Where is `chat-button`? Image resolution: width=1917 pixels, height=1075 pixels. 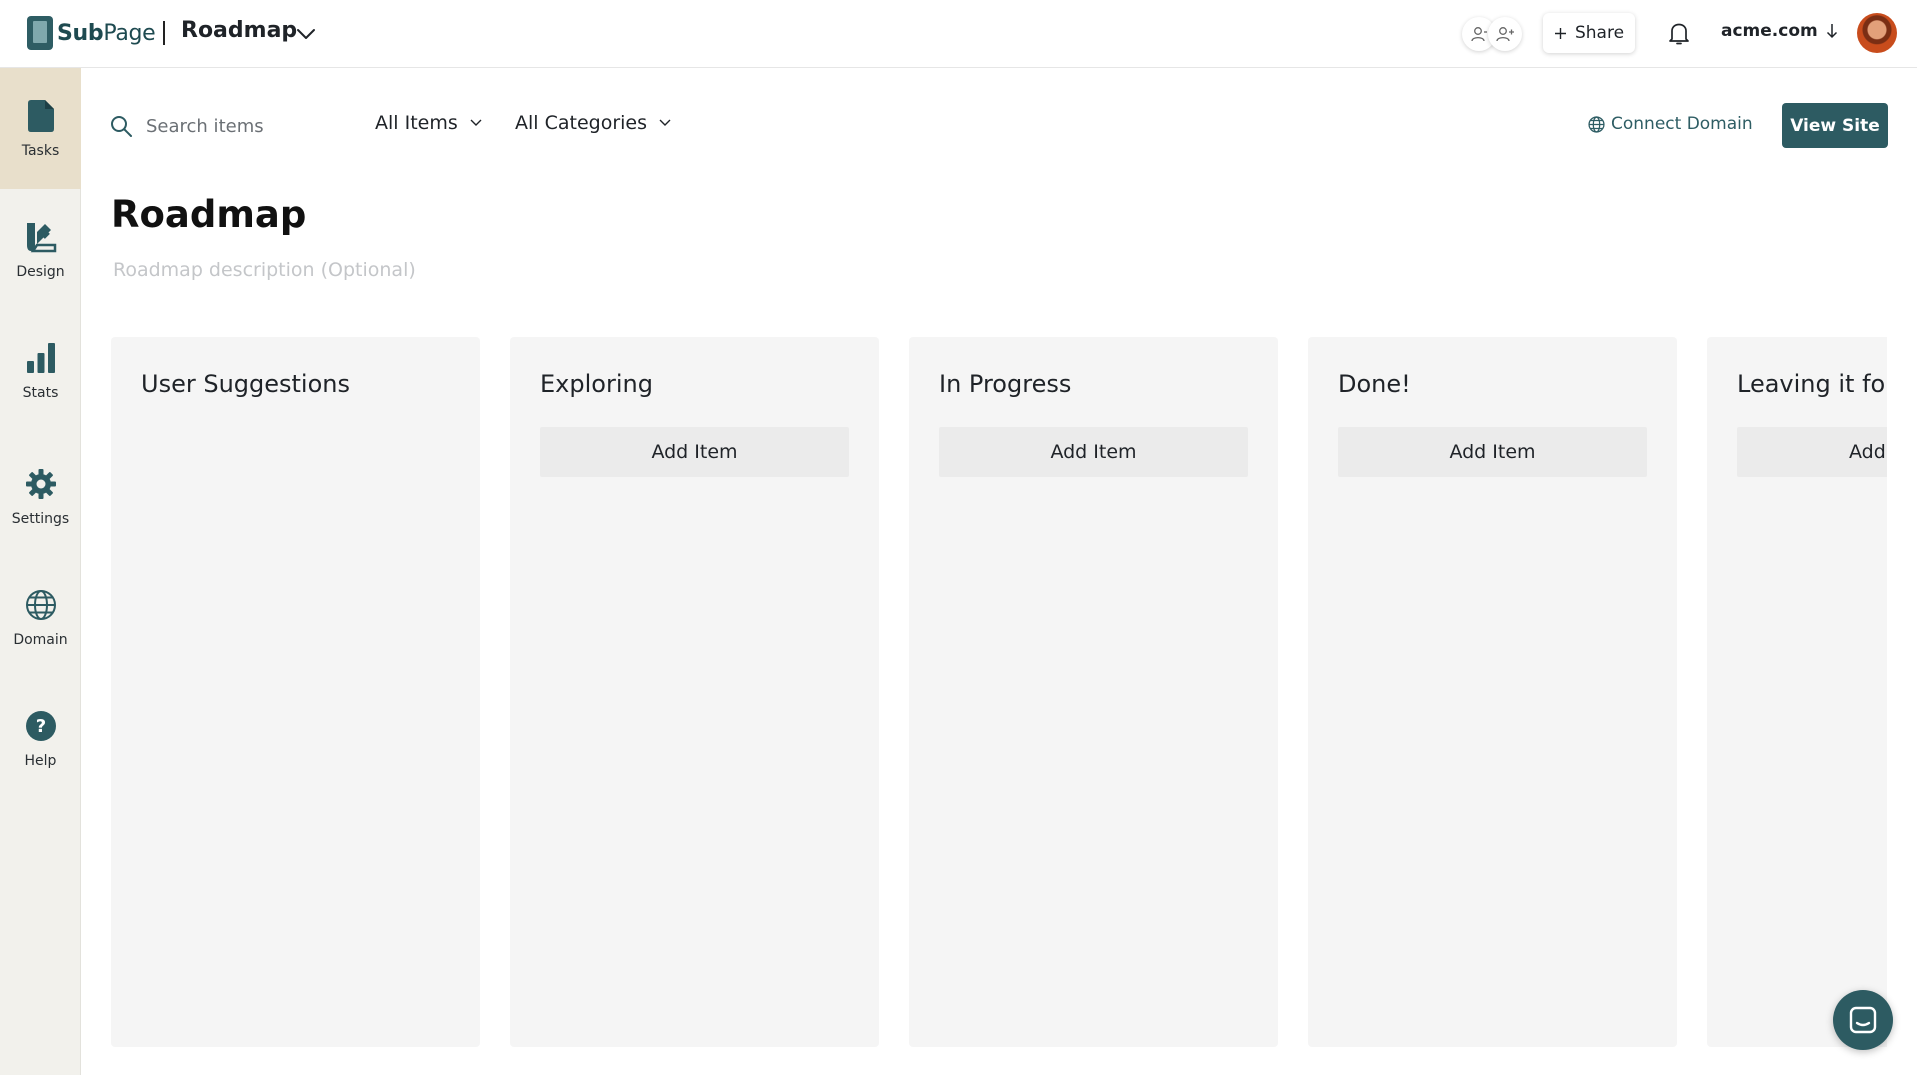
chat-button is located at coordinates (1863, 1020).